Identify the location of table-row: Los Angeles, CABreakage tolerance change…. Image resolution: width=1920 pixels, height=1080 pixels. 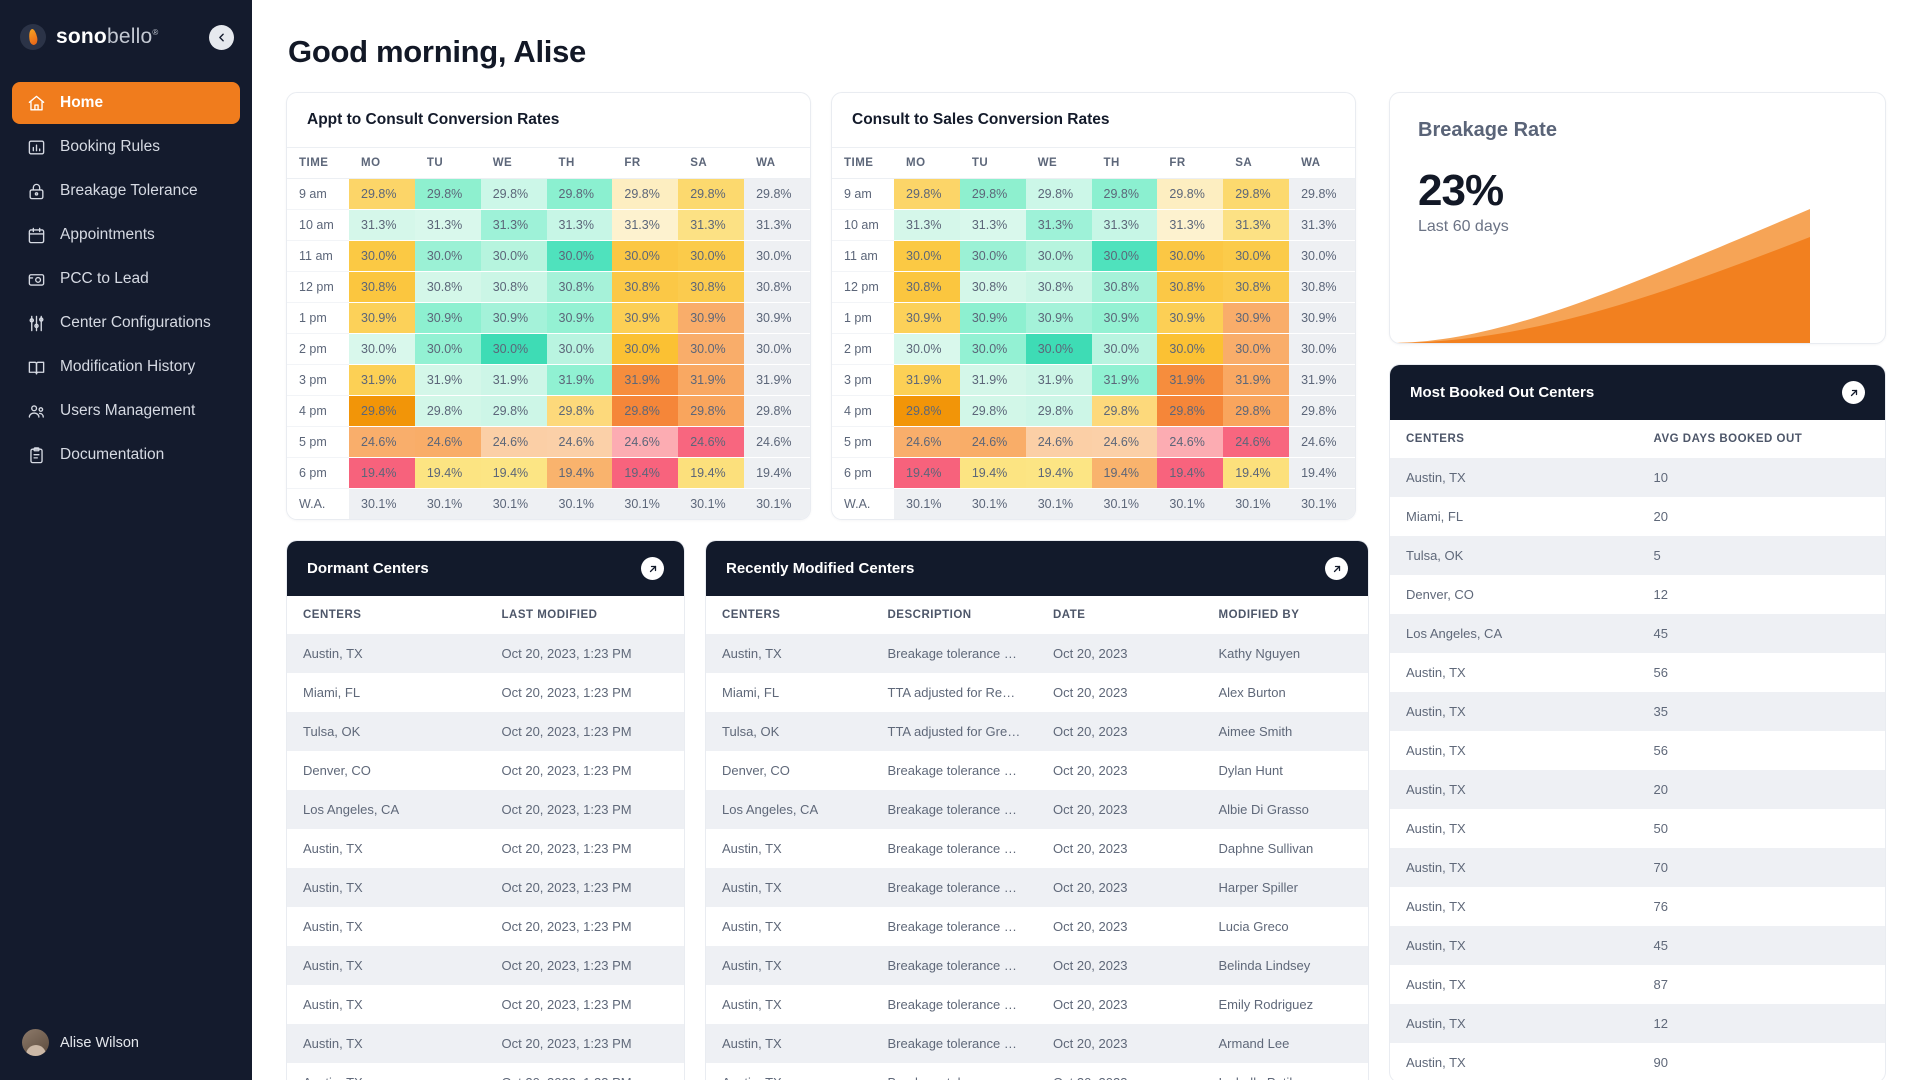
(1037, 809).